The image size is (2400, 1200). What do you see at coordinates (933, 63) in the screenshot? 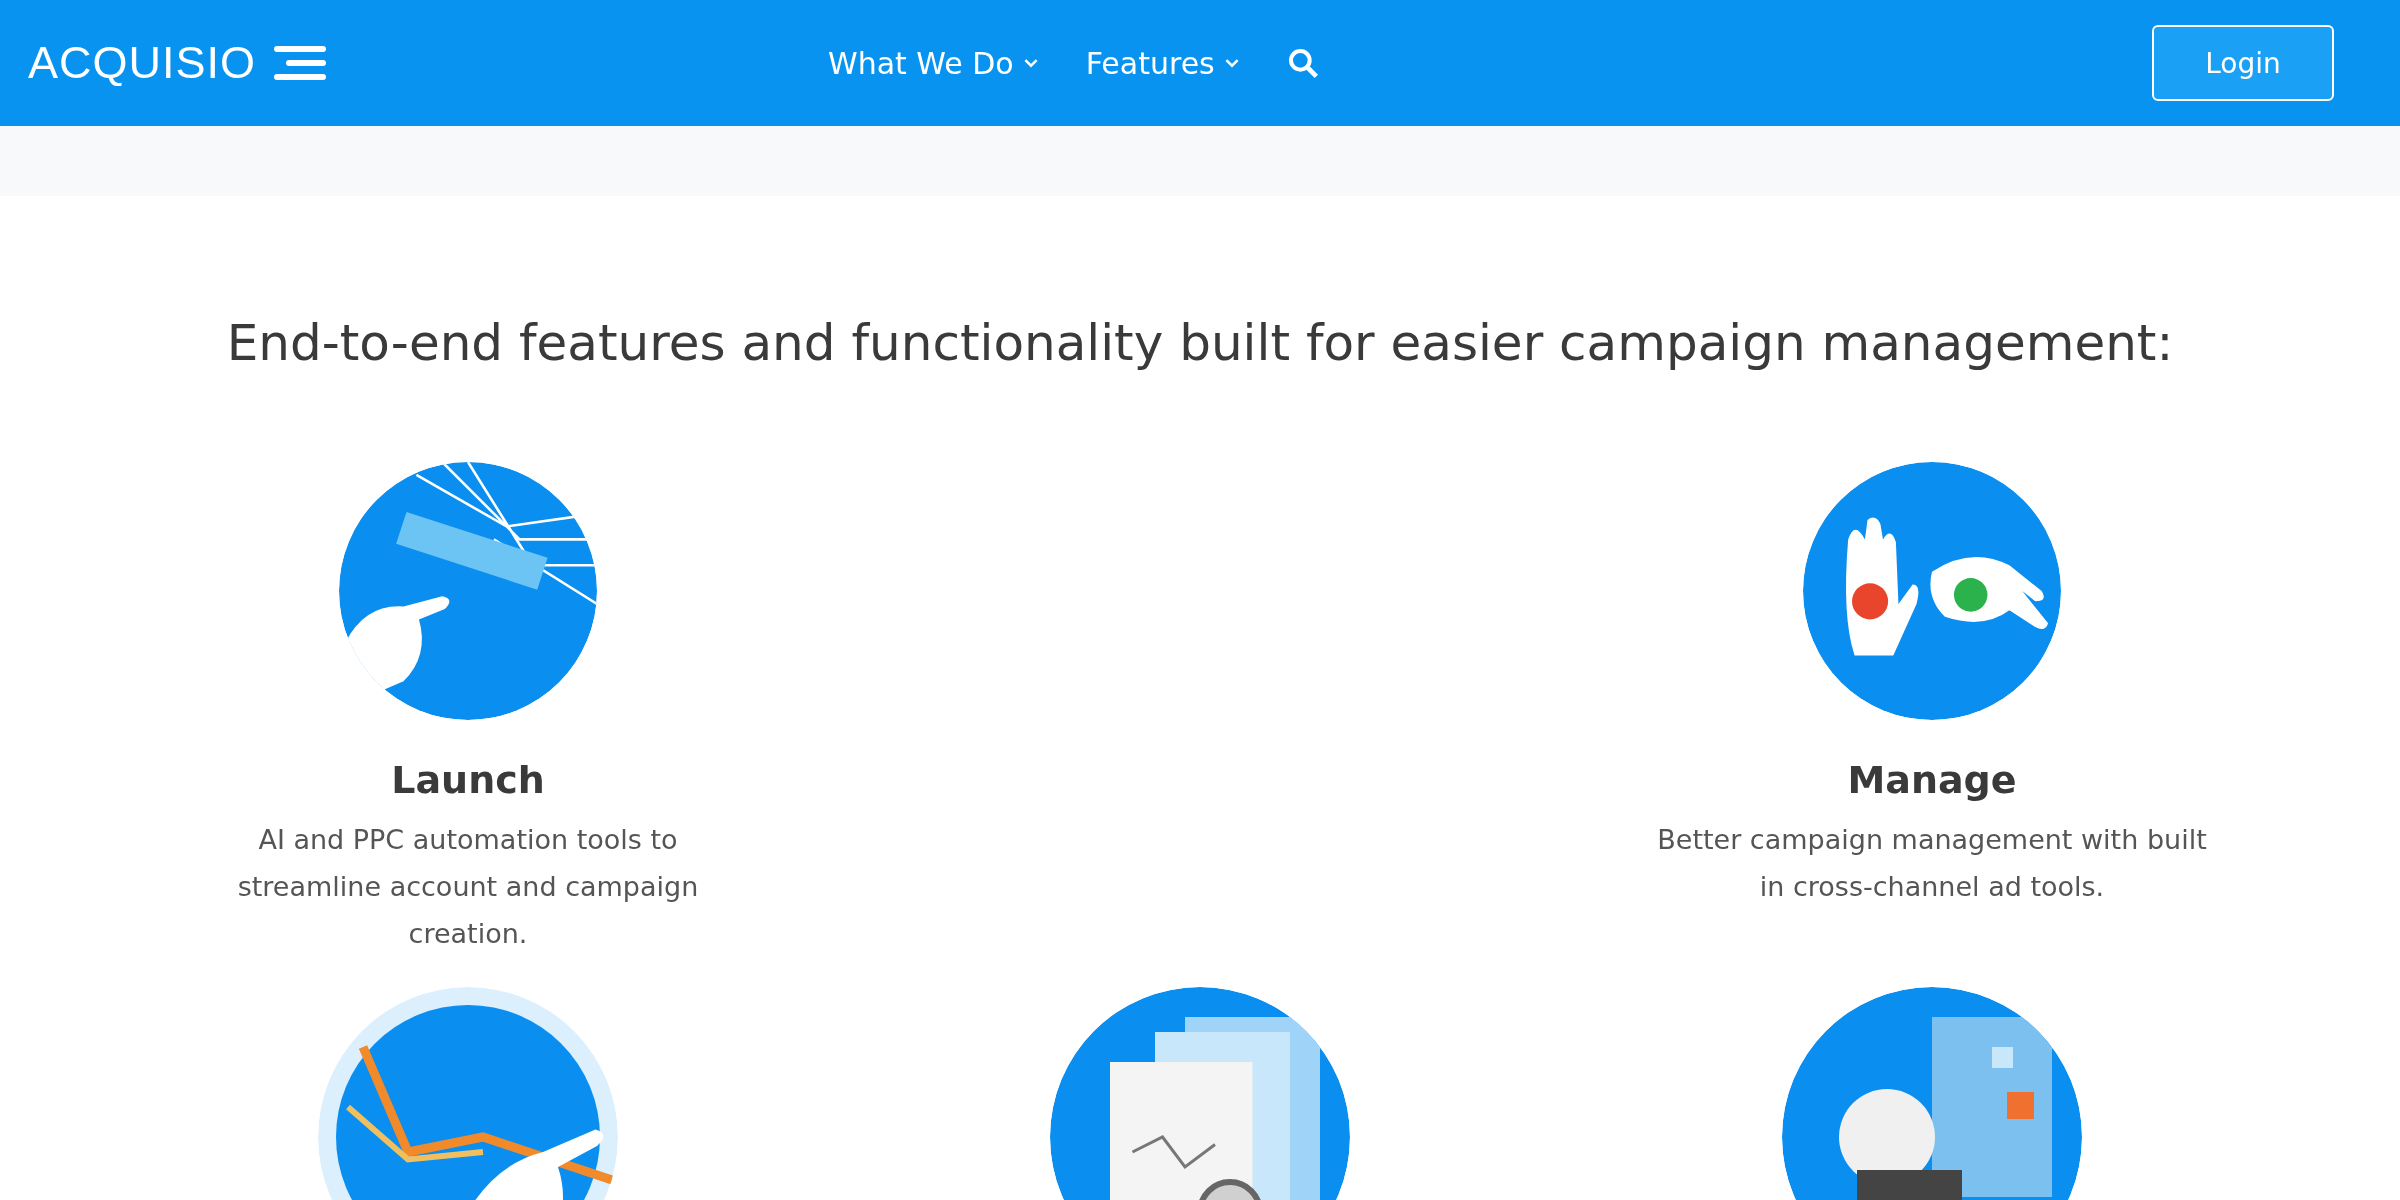
I see `nav-menu-item: What We Do` at bounding box center [933, 63].